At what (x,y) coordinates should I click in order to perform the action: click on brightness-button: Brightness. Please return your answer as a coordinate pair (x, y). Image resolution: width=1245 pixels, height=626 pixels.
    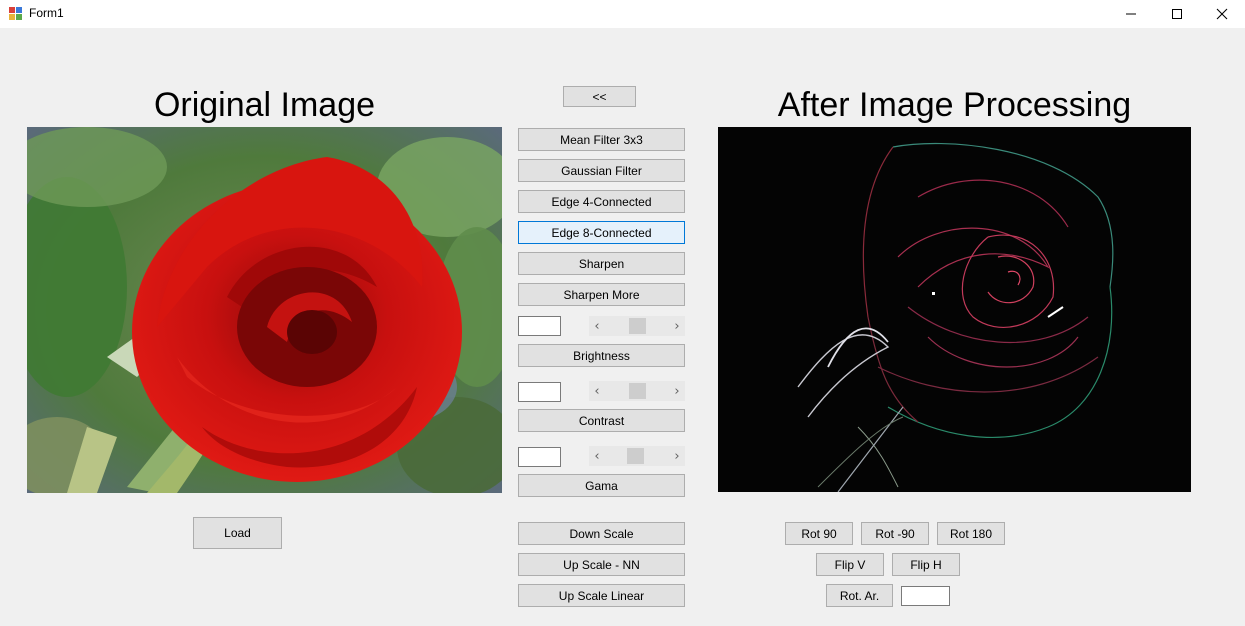
    Looking at the image, I should click on (601, 355).